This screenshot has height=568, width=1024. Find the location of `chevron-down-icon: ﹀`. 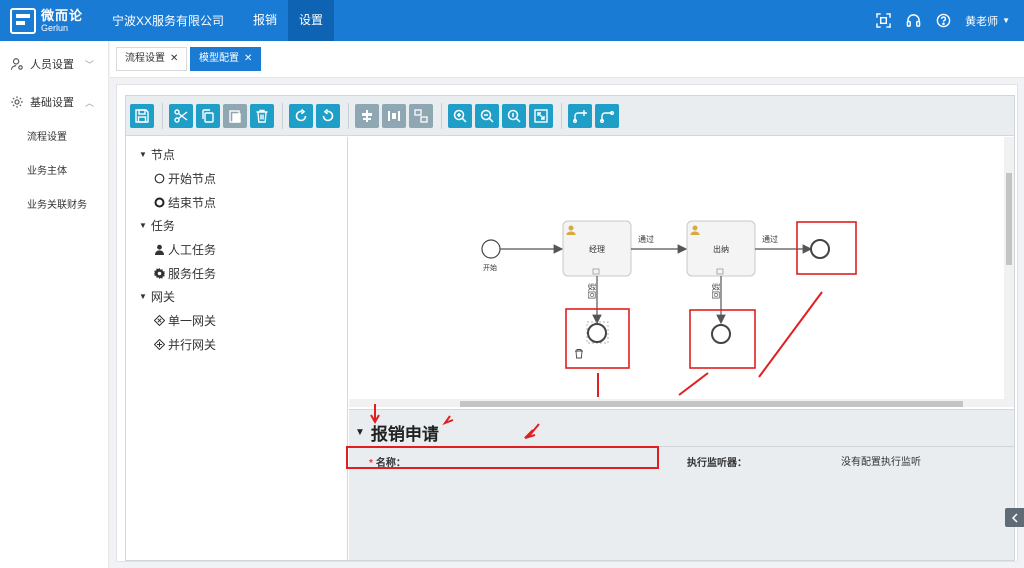

chevron-down-icon: ﹀ is located at coordinates (89, 64).